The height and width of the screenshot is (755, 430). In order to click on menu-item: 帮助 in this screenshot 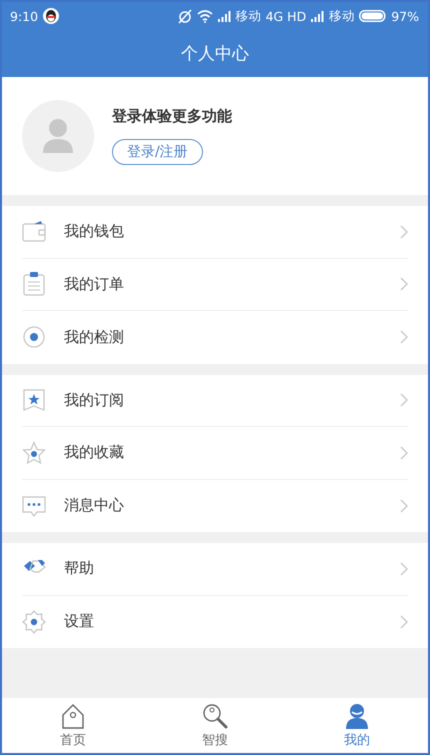, I will do `click(215, 569)`.